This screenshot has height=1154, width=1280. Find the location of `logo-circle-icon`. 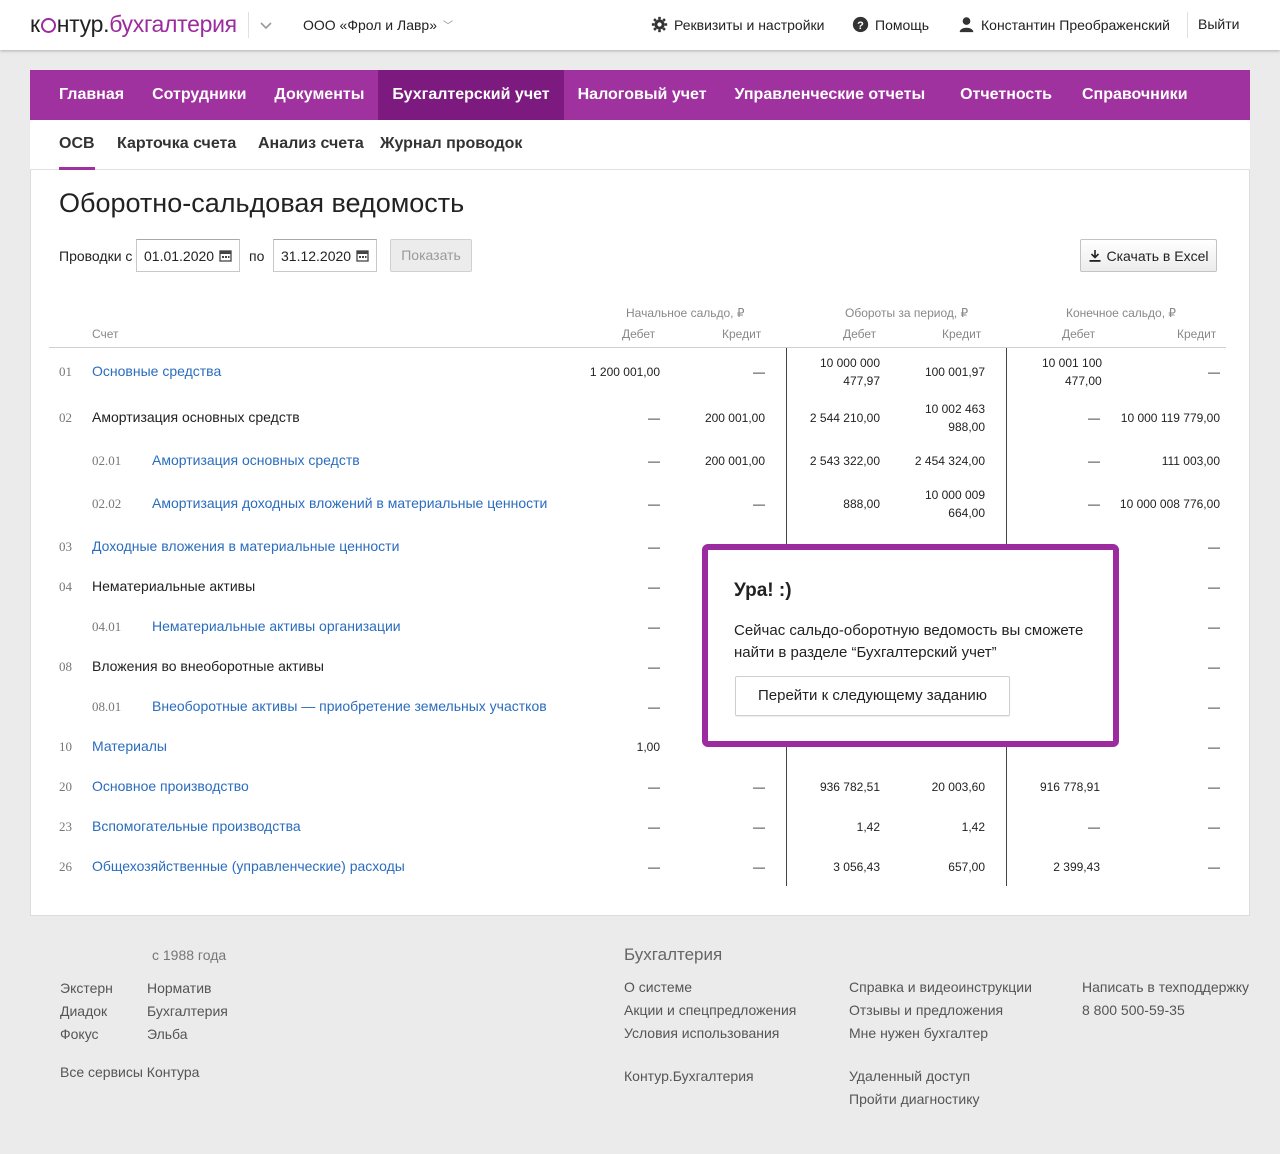

logo-circle-icon is located at coordinates (48, 25).